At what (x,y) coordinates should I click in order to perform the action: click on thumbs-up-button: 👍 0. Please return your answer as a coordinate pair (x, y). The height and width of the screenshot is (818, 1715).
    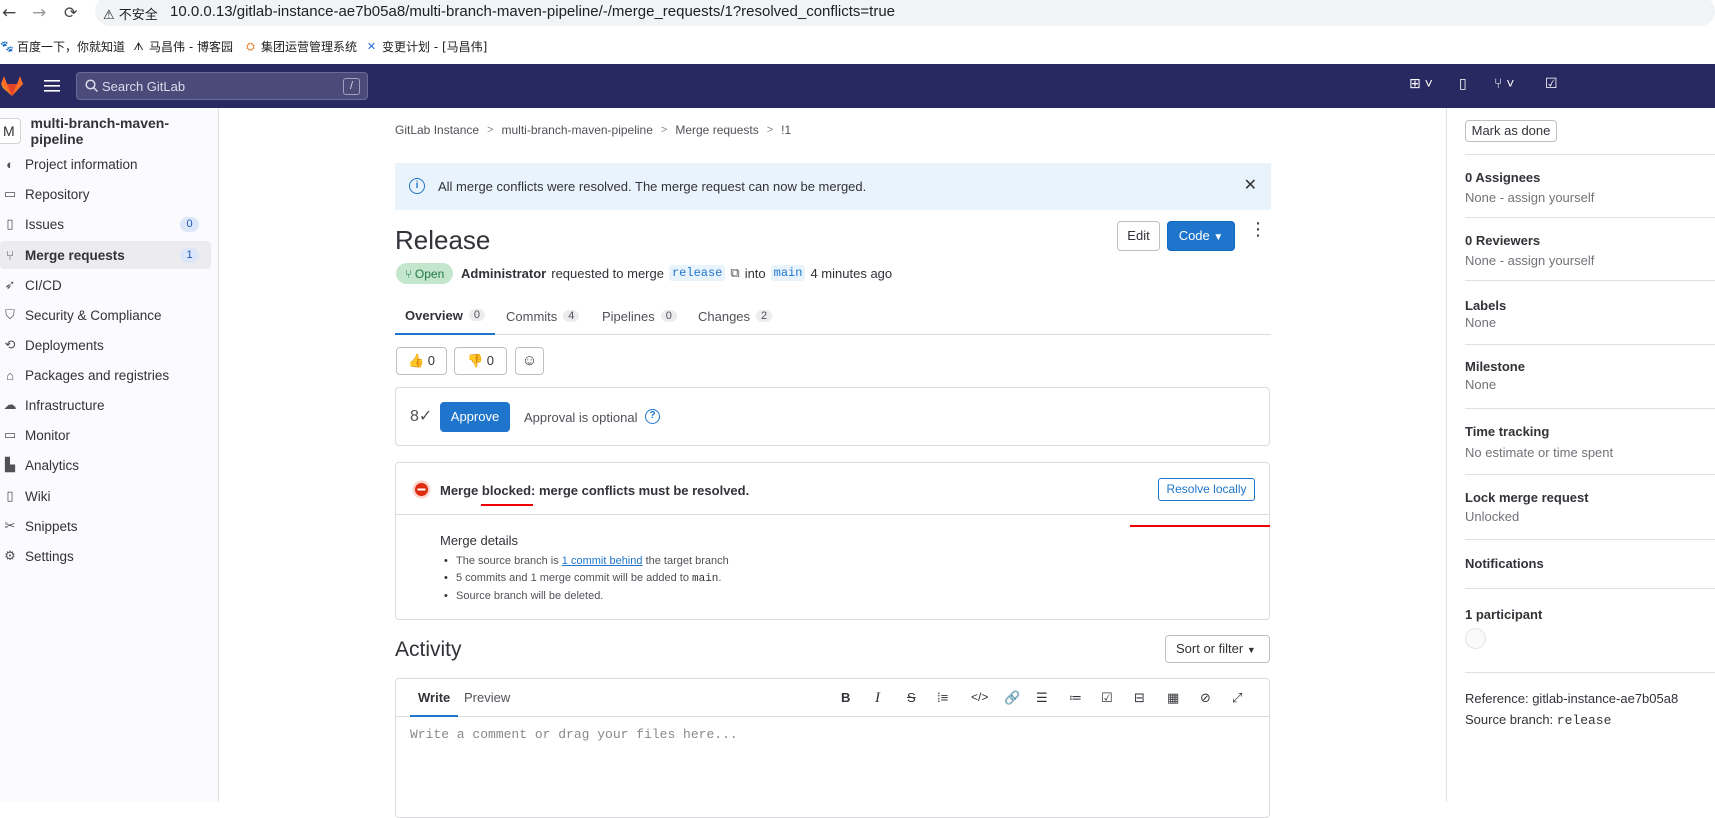
    Looking at the image, I should click on (421, 361).